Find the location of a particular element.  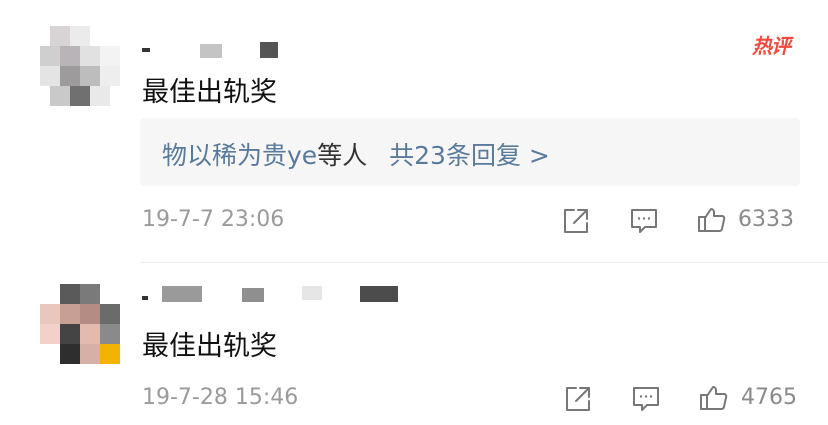

reply-summary: 物以稀为贵ye等人 共23条回复 > is located at coordinates (470, 152).